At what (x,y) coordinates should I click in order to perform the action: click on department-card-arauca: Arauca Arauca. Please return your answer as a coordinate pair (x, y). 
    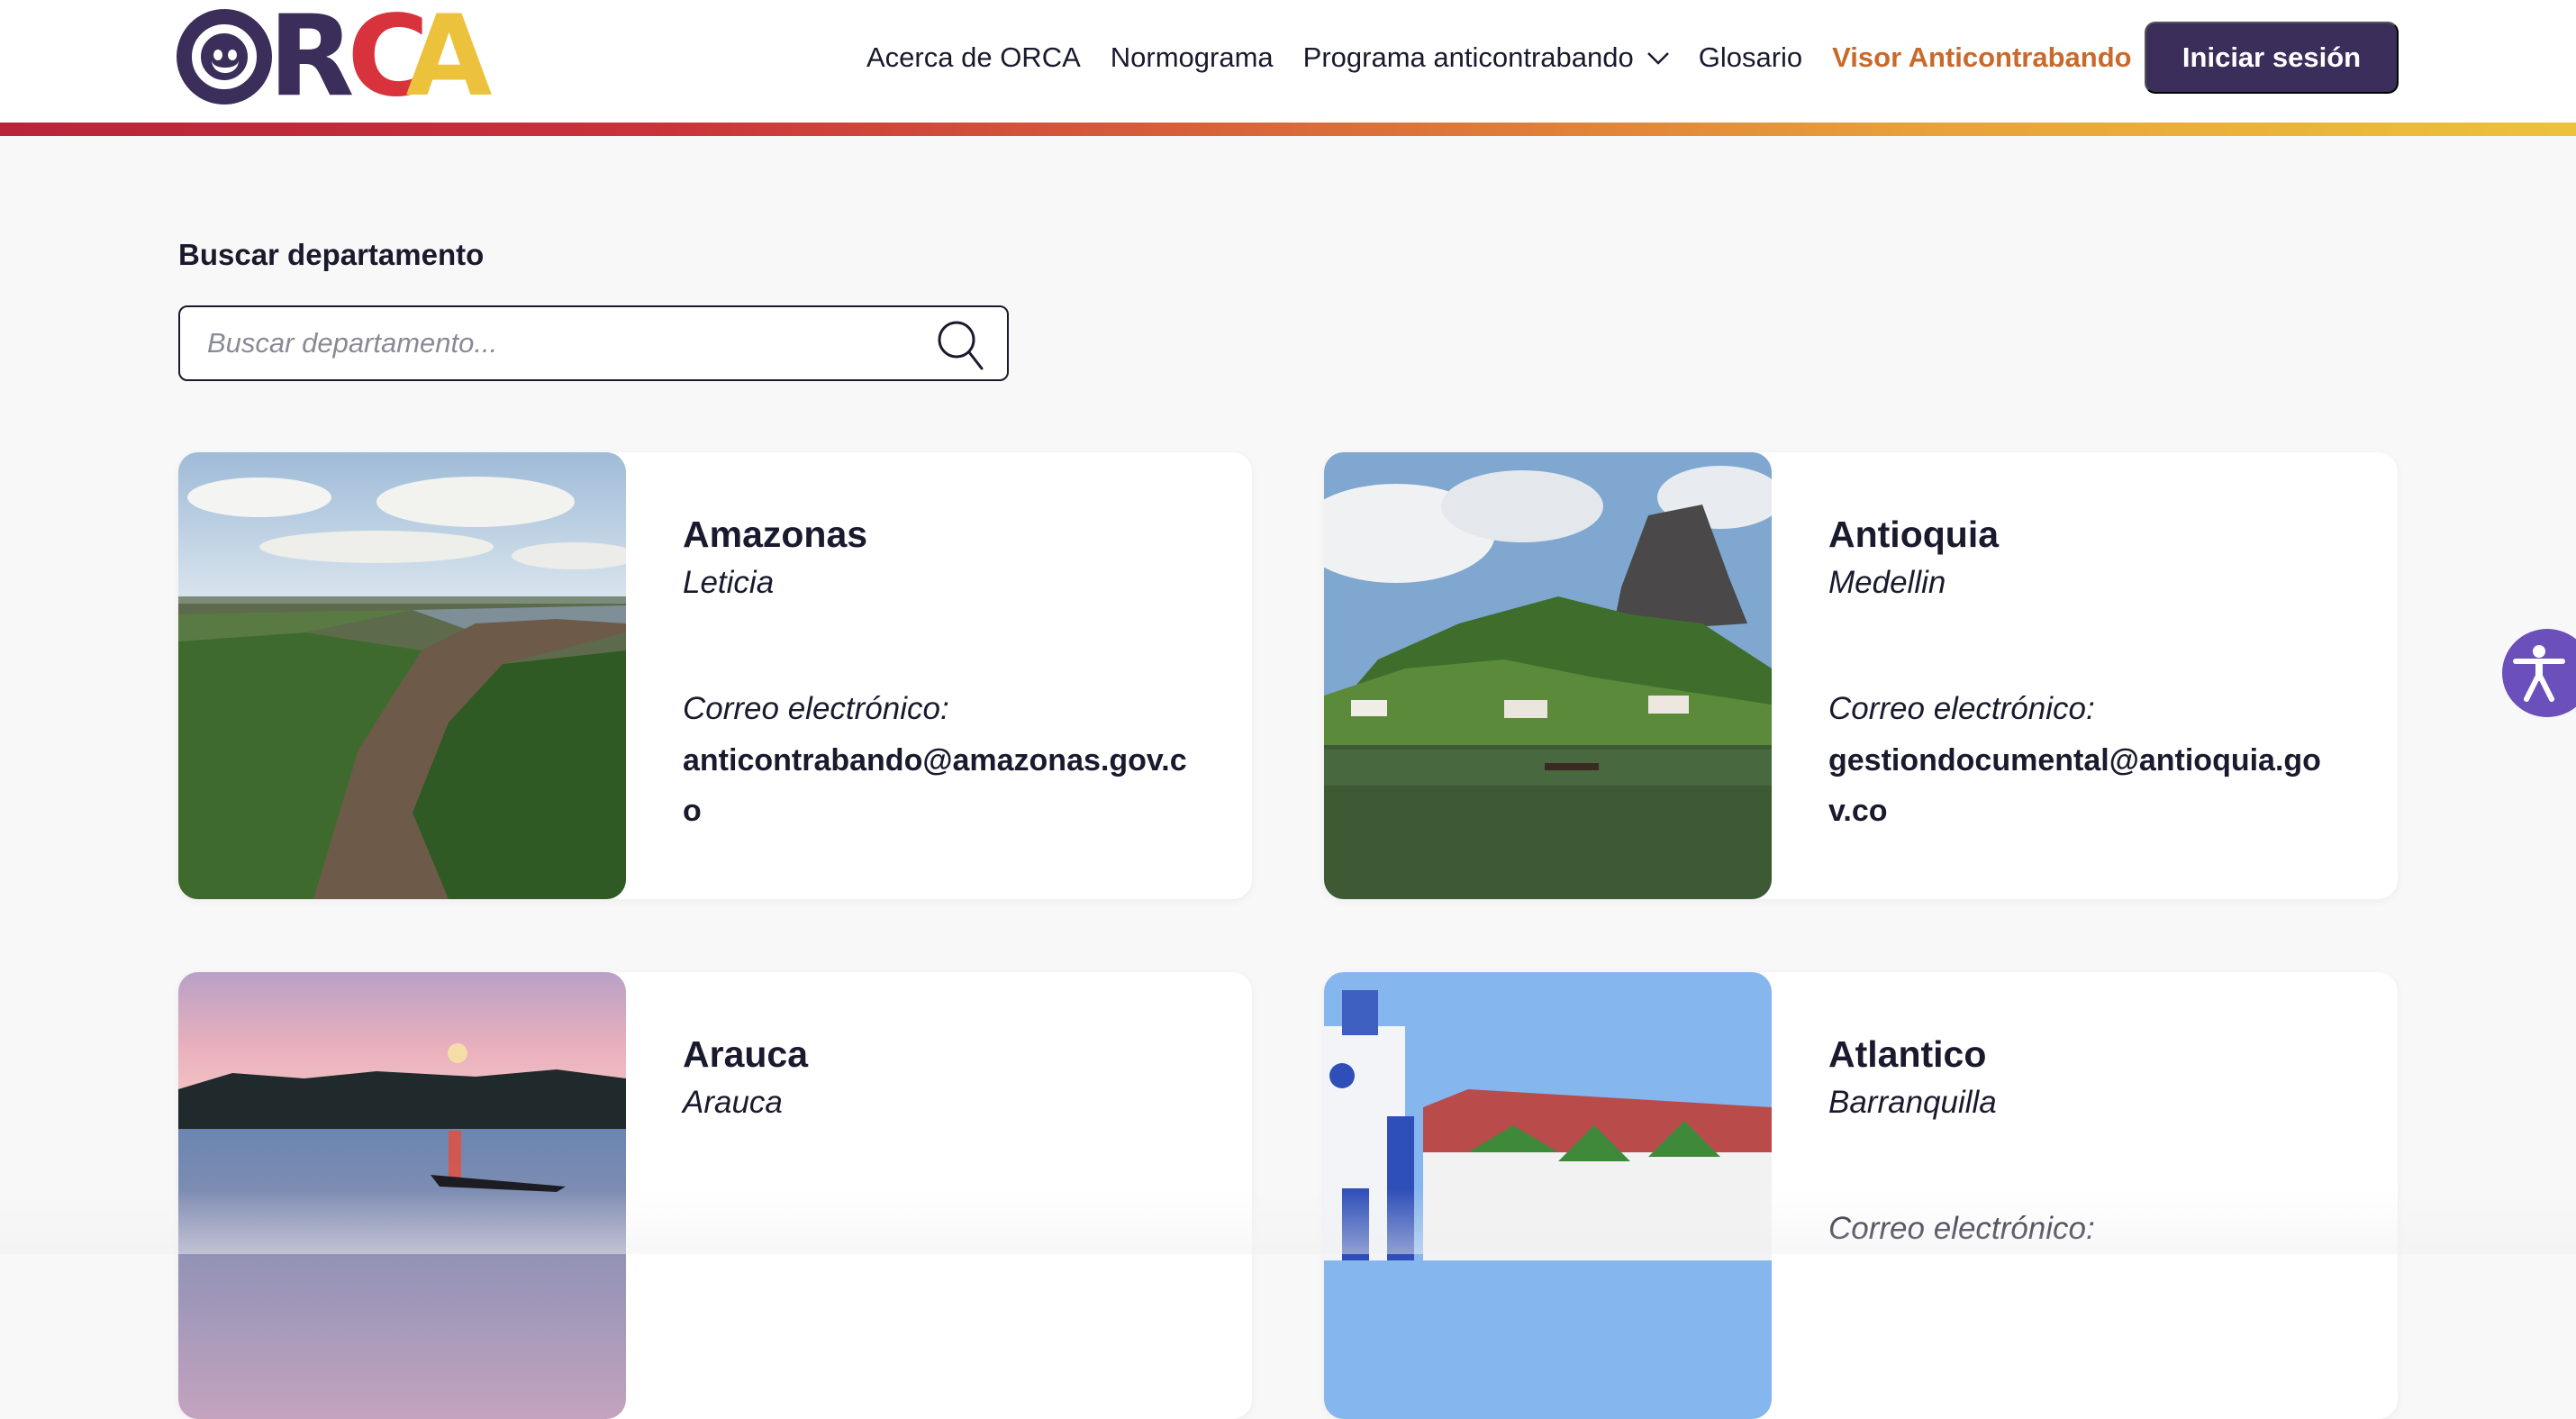
    Looking at the image, I should click on (715, 1195).